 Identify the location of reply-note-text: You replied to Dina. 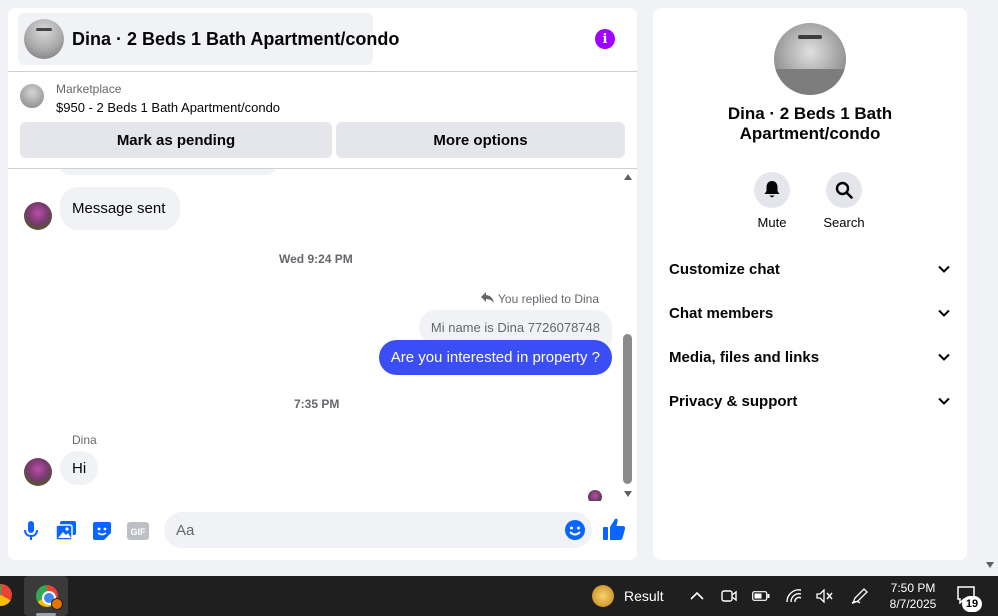
(548, 298).